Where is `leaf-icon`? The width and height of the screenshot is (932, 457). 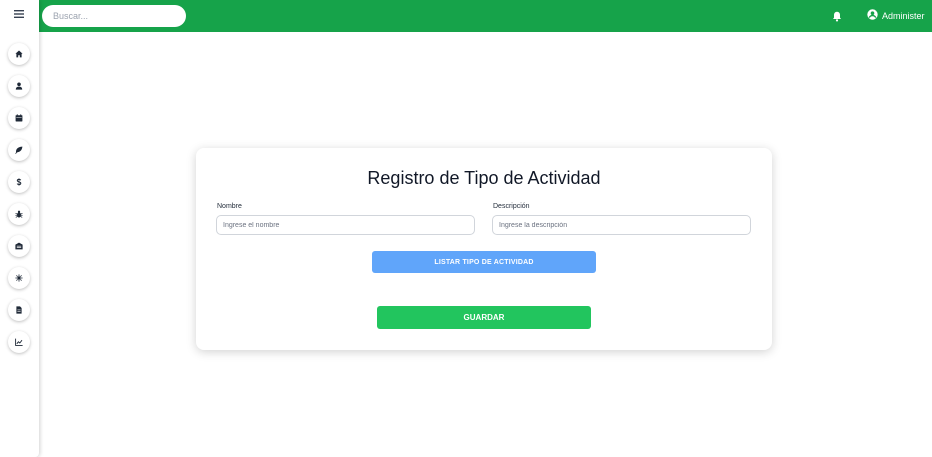
leaf-icon is located at coordinates (19, 150).